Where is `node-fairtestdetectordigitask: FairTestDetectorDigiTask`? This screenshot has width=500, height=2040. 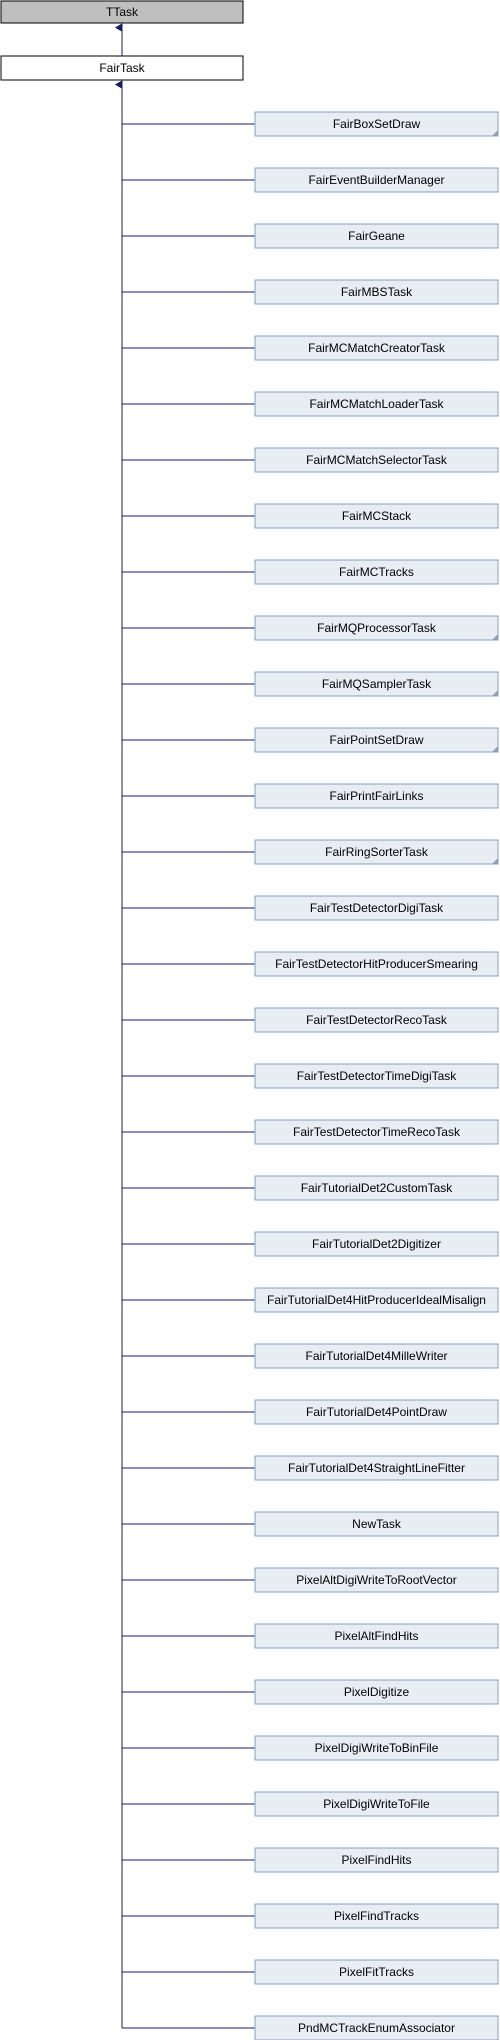
node-fairtestdetectordigitask: FairTestDetectorDigiTask is located at coordinates (376, 908).